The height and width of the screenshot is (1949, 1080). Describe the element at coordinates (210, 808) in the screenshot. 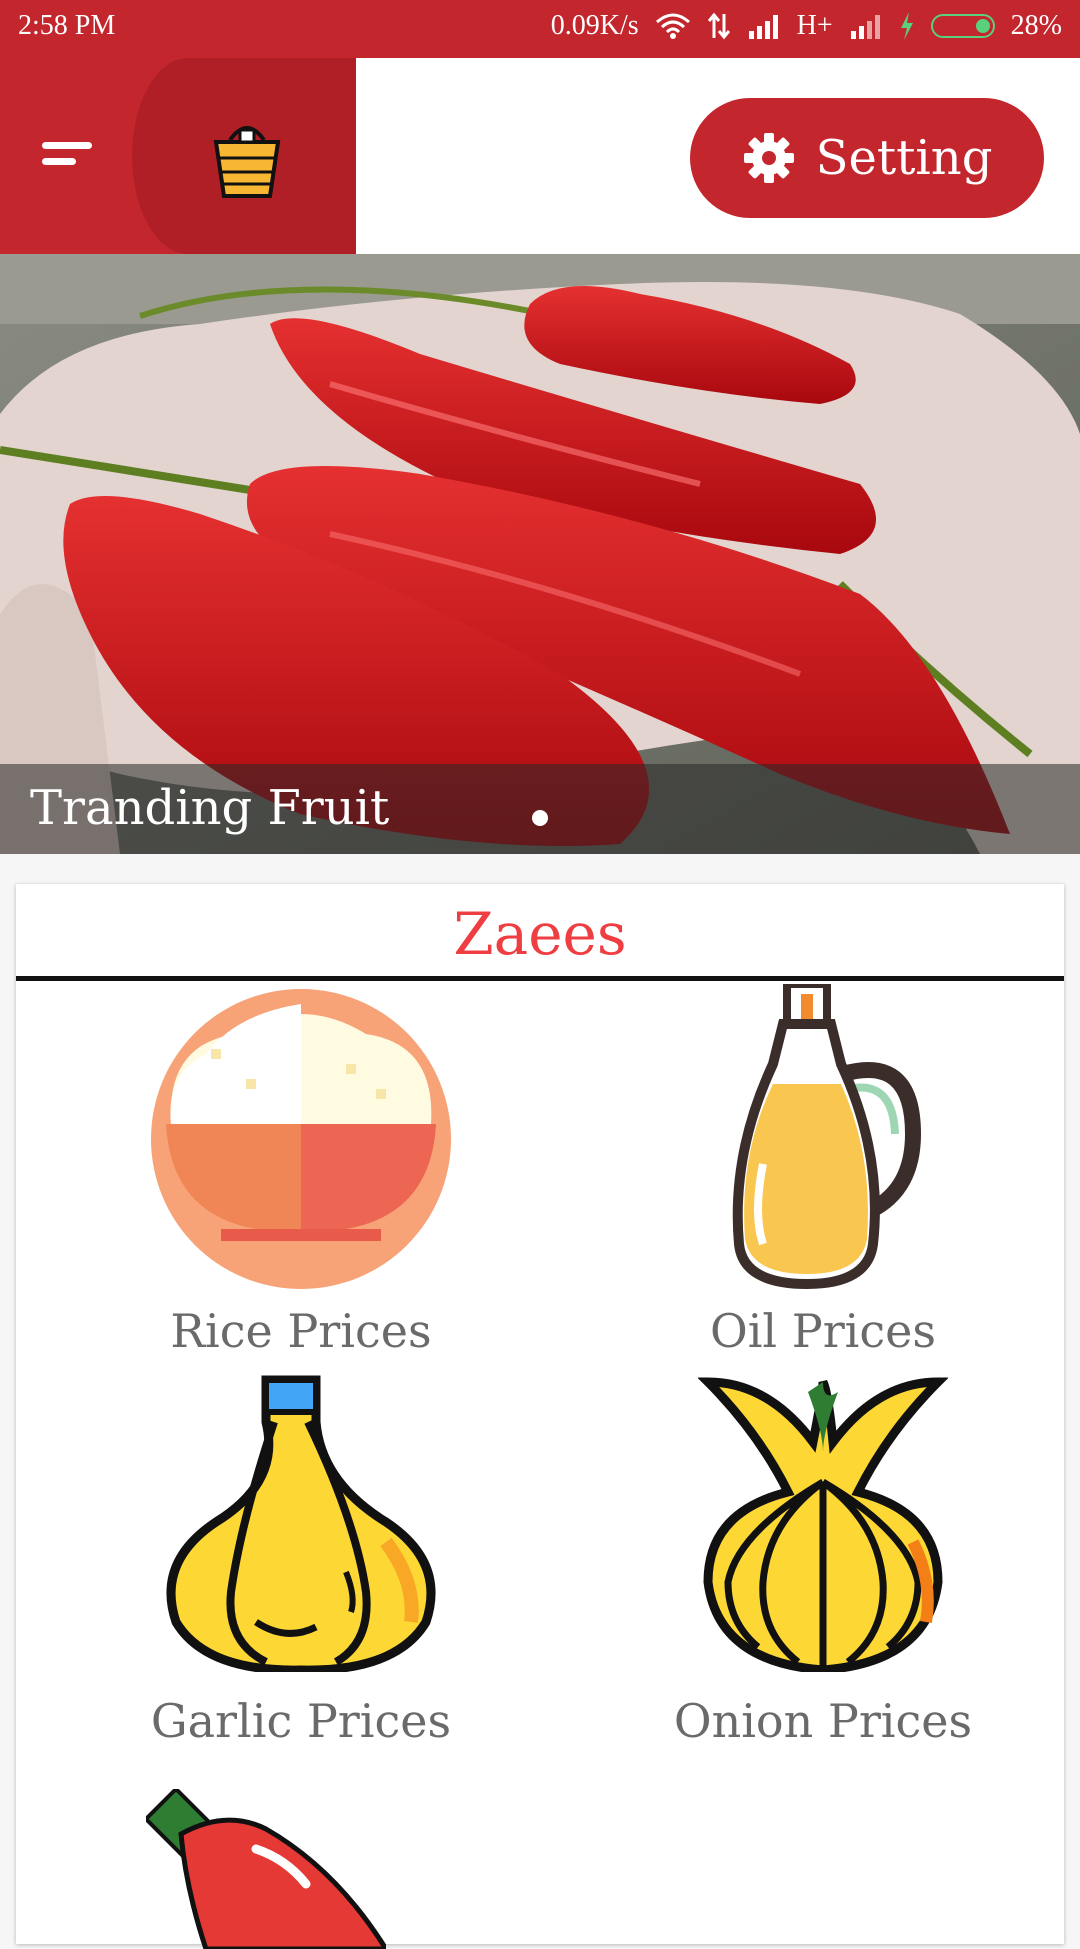

I see `banner-caption: Tranding Fruit` at that location.